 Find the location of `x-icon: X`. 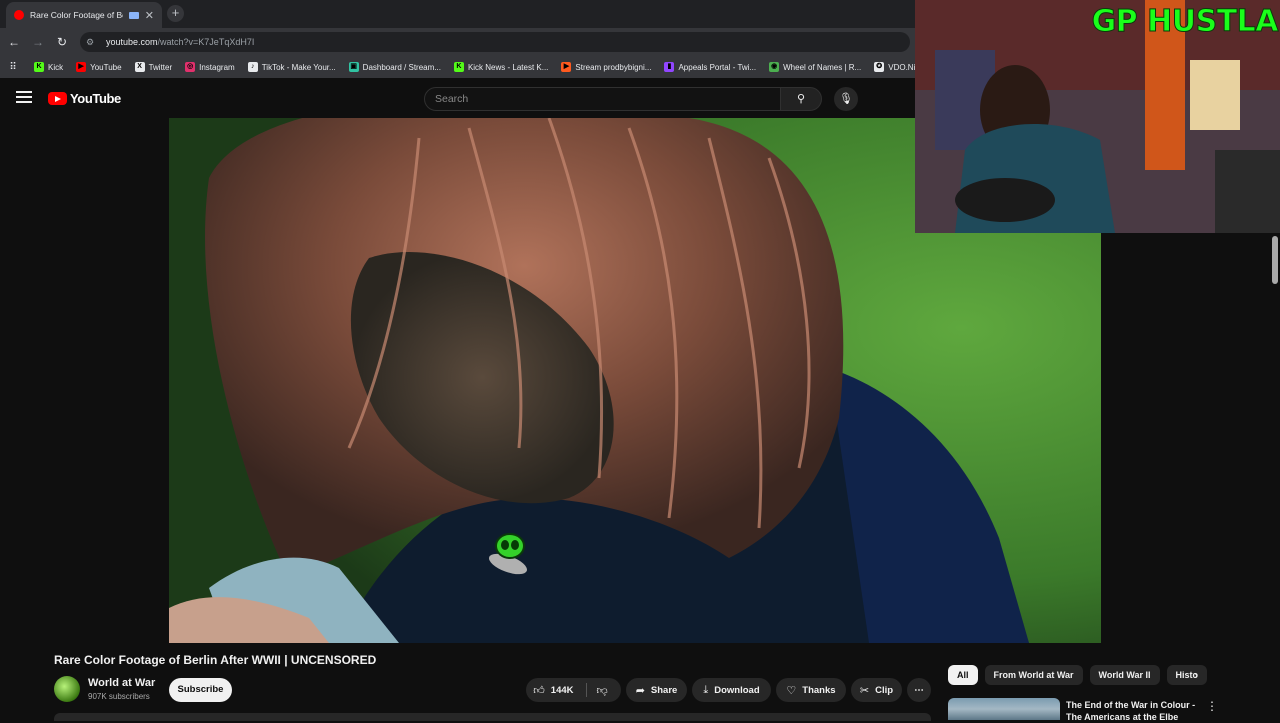

x-icon: X is located at coordinates (139, 67).